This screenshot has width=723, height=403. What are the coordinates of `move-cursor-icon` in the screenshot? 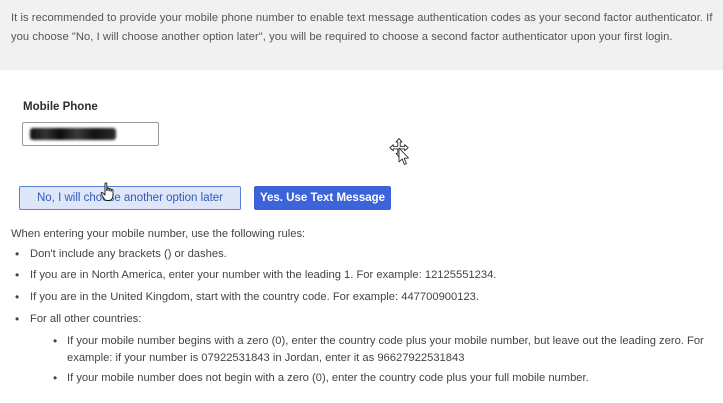 It's located at (399, 151).